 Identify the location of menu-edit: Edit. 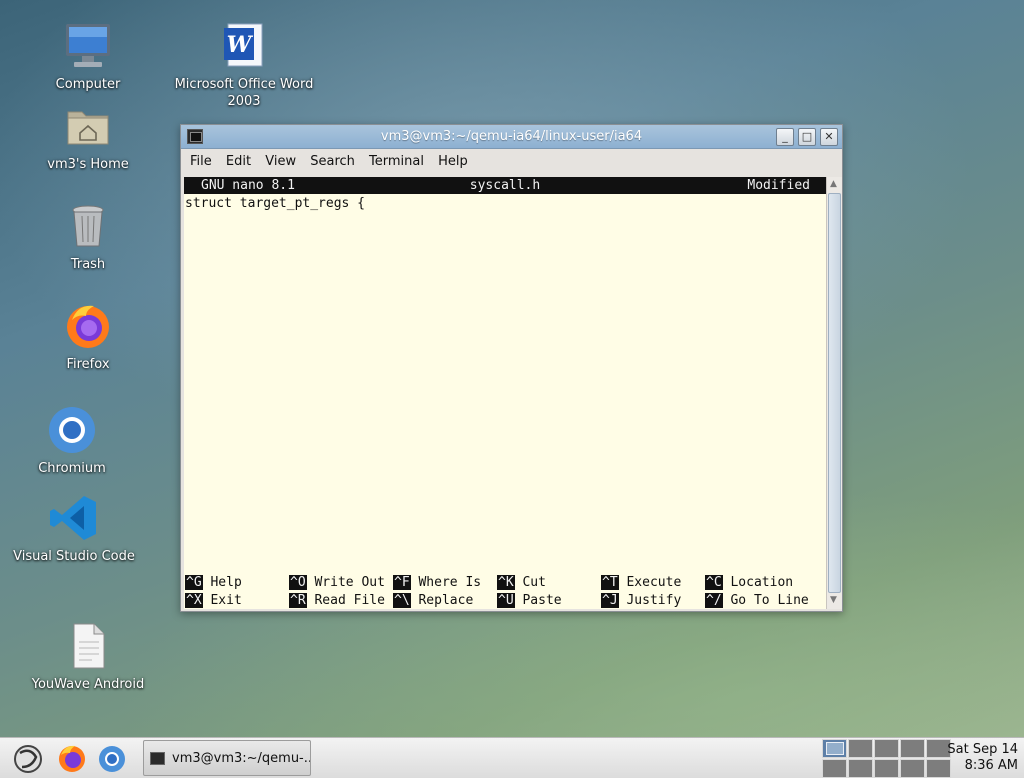
(238, 161).